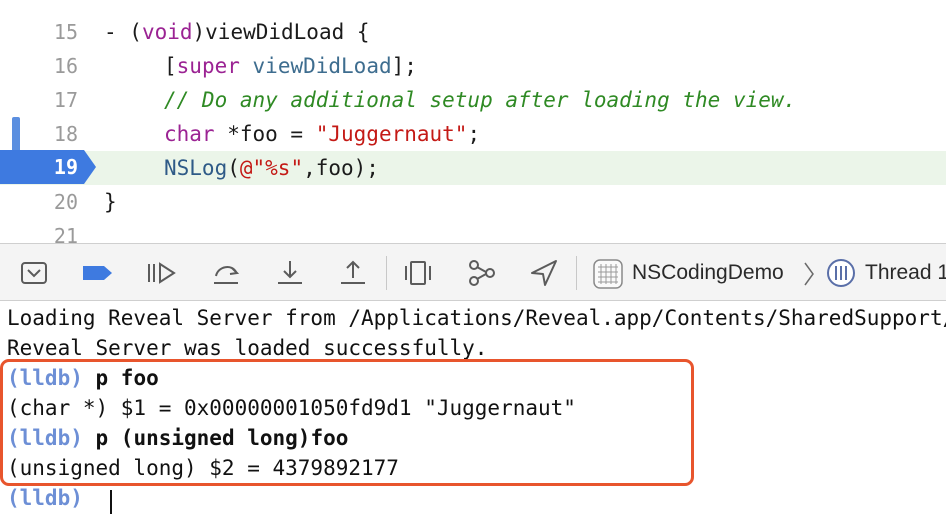  What do you see at coordinates (473, 66) in the screenshot?
I see `code-line: 16 [super viewDidLoad];` at bounding box center [473, 66].